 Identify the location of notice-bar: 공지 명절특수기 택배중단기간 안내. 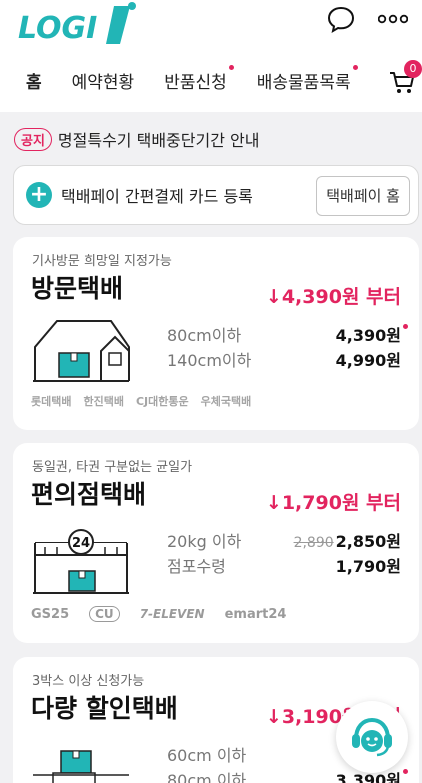
(211, 139).